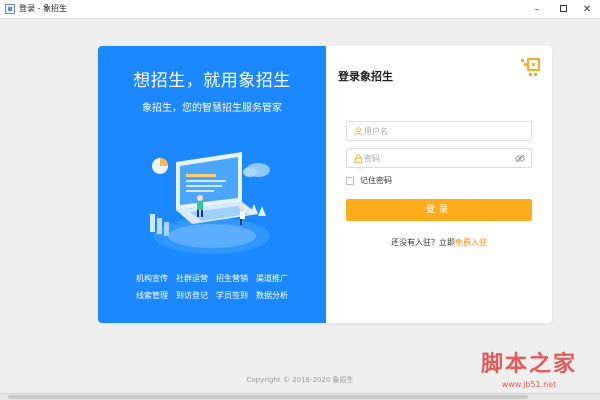  Describe the element at coordinates (358, 158) in the screenshot. I see `lock-icon` at that location.